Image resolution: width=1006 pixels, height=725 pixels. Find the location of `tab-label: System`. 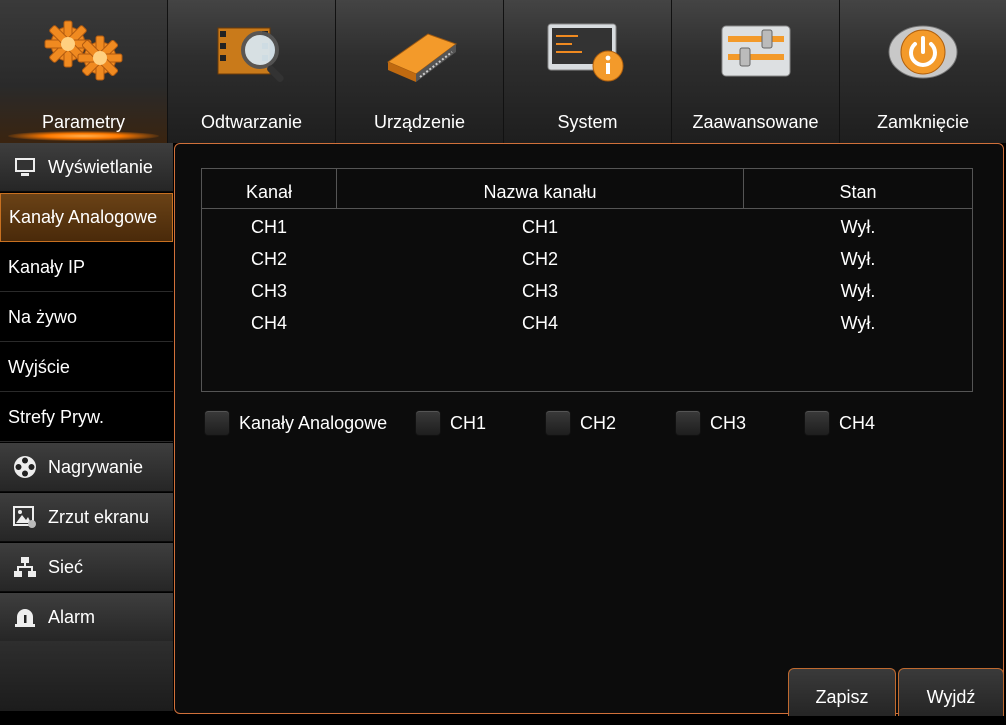

tab-label: System is located at coordinates (587, 122).